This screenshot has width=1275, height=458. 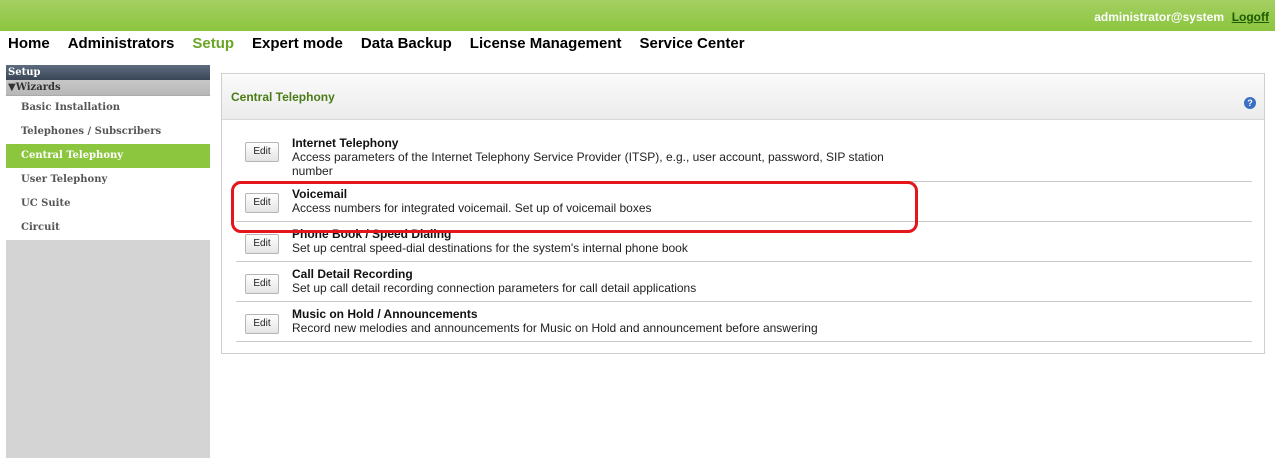 What do you see at coordinates (108, 180) in the screenshot?
I see `sidebar-item-user-telephony: User Telephony` at bounding box center [108, 180].